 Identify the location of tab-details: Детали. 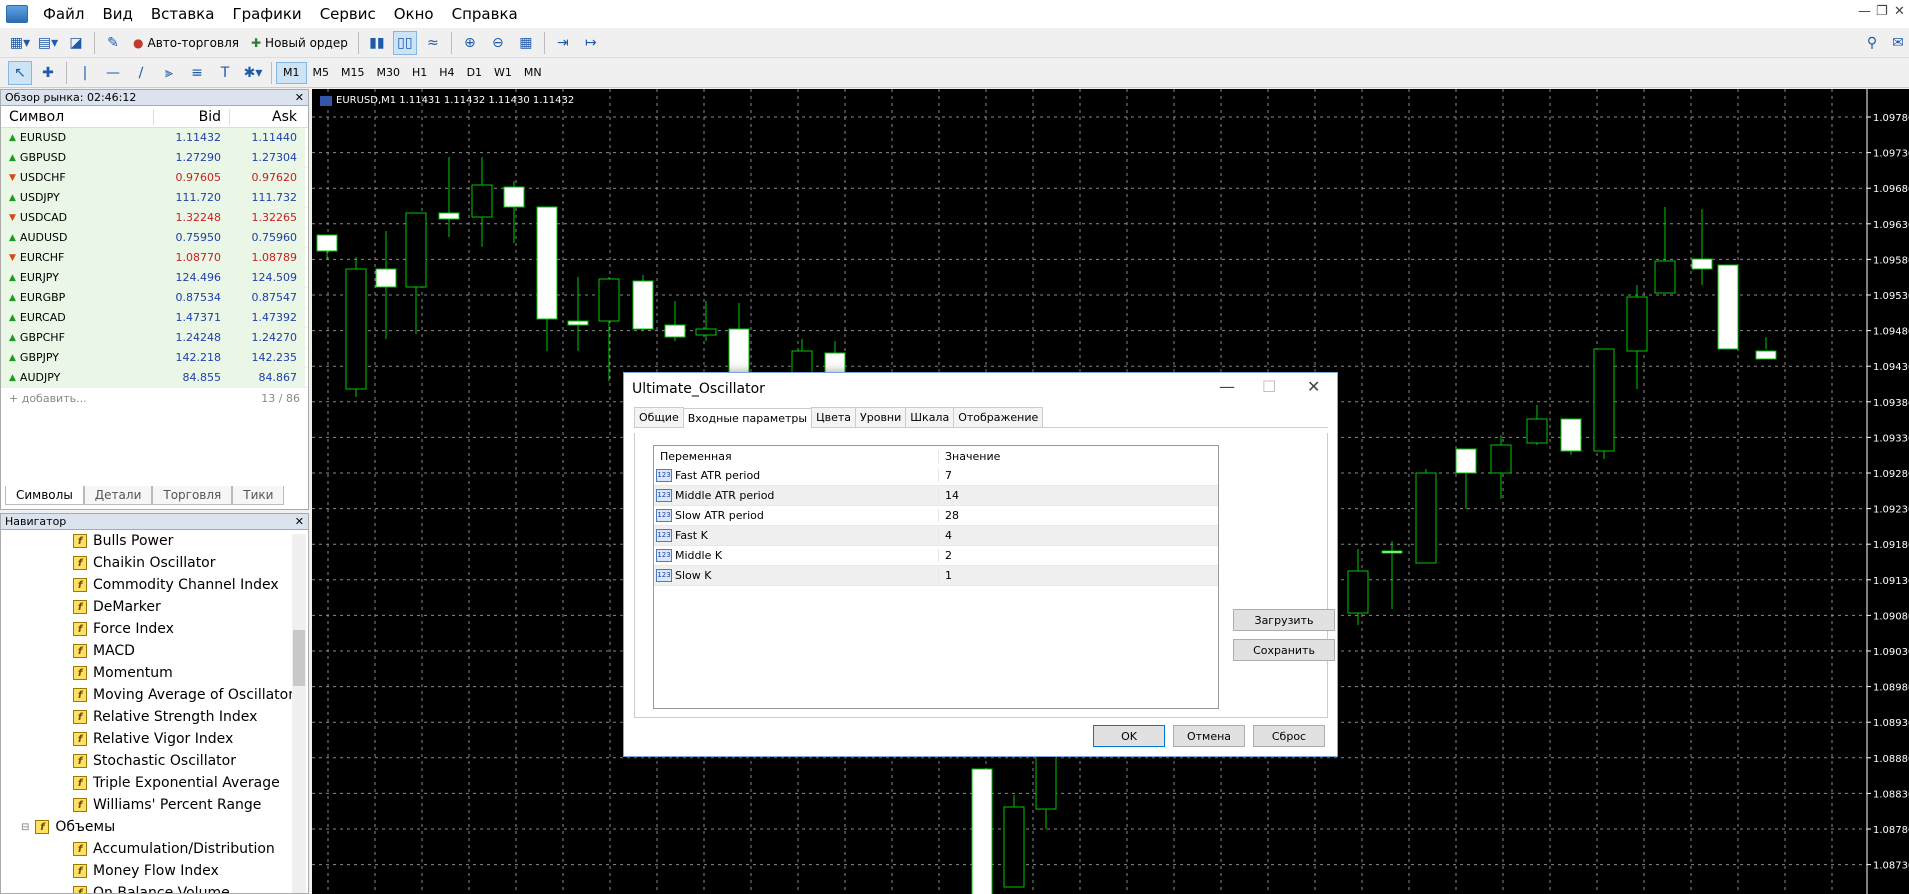
(118, 495).